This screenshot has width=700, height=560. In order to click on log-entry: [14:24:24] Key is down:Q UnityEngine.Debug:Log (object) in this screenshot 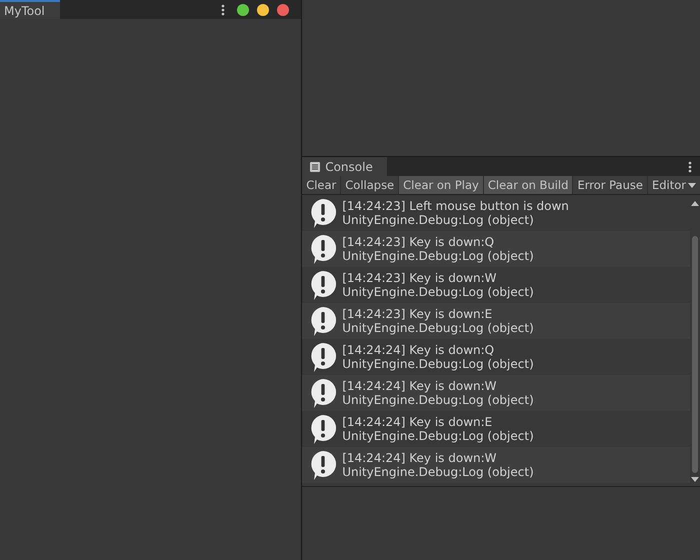, I will do `click(496, 357)`.